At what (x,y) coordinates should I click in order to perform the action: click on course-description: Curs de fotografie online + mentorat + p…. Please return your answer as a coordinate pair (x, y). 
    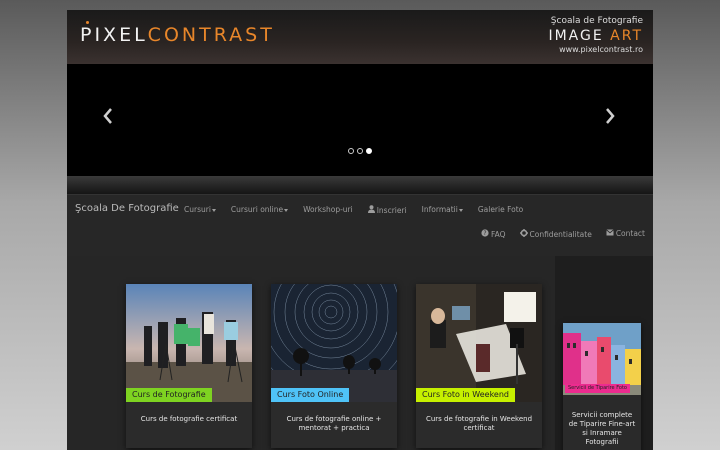
    Looking at the image, I should click on (334, 423).